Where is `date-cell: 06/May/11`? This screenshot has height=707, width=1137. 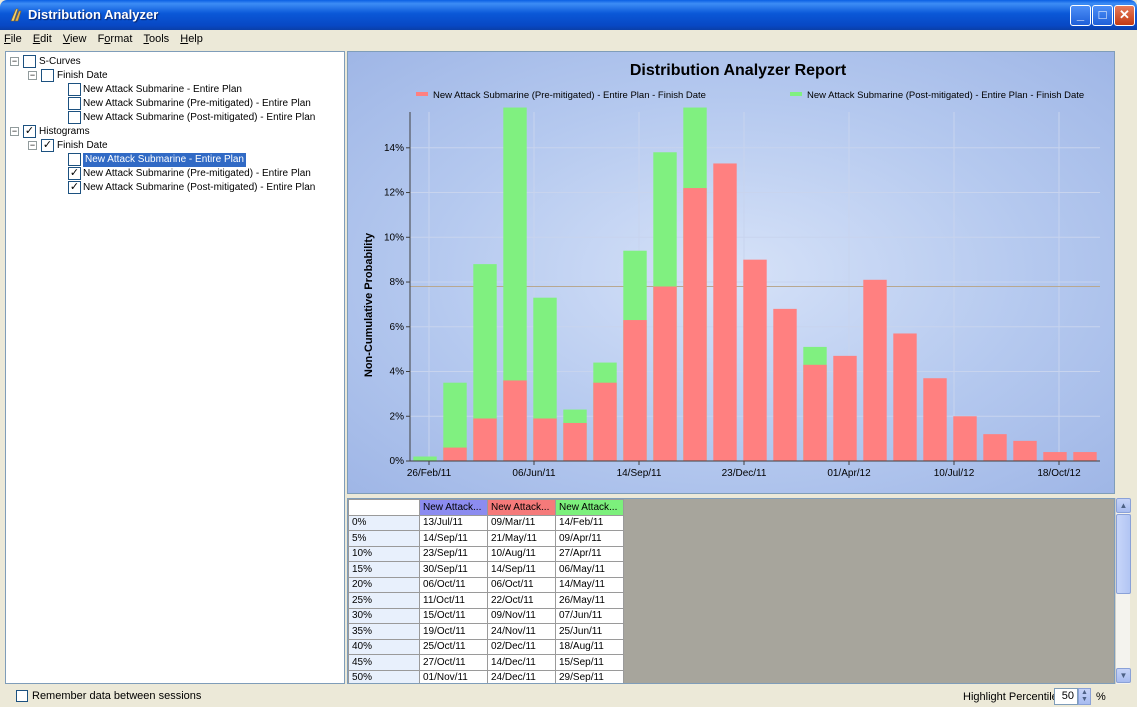
date-cell: 06/May/11 is located at coordinates (589, 569).